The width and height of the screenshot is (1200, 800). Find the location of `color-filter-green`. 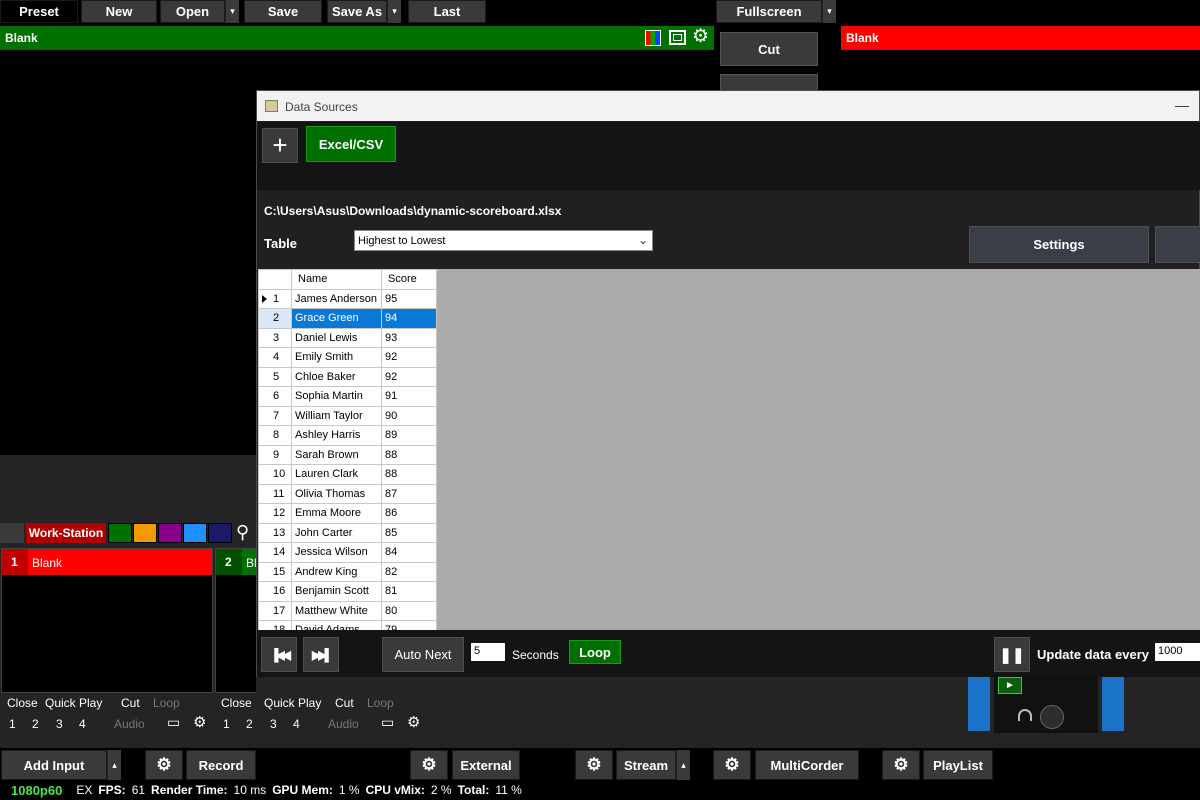

color-filter-green is located at coordinates (120, 533).